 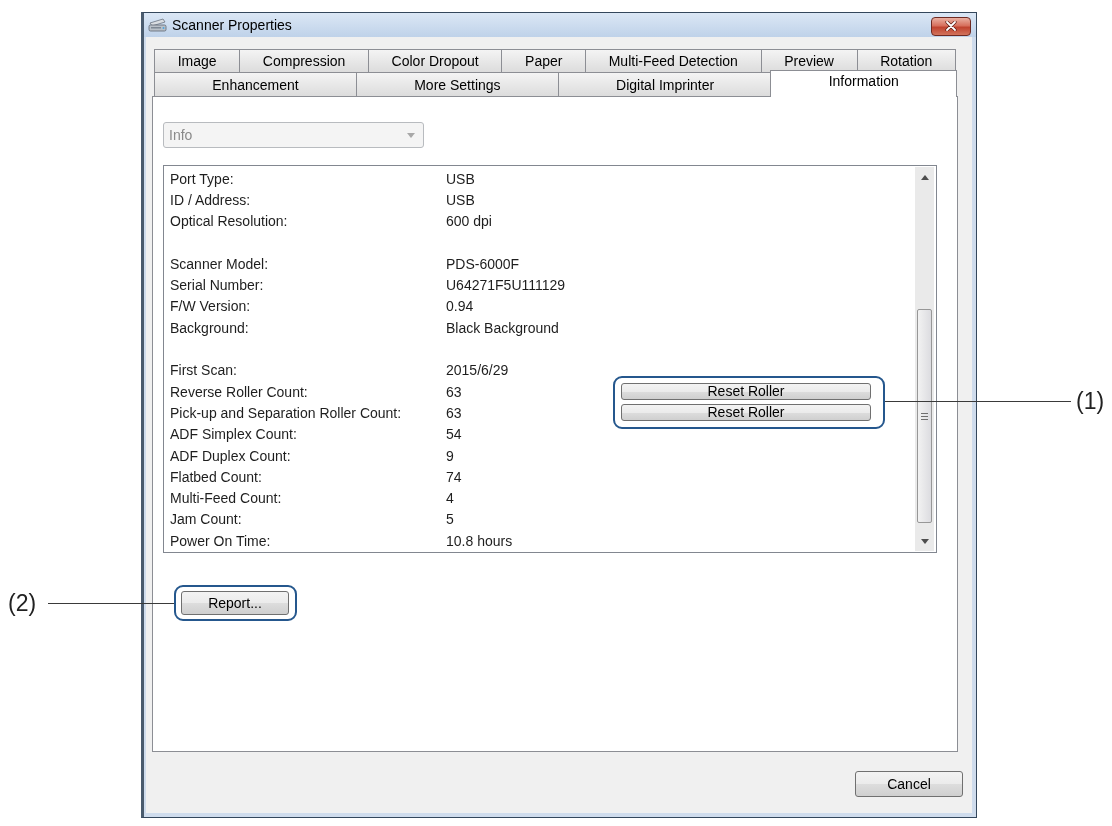 What do you see at coordinates (454, 476) in the screenshot?
I see `field-value: 74` at bounding box center [454, 476].